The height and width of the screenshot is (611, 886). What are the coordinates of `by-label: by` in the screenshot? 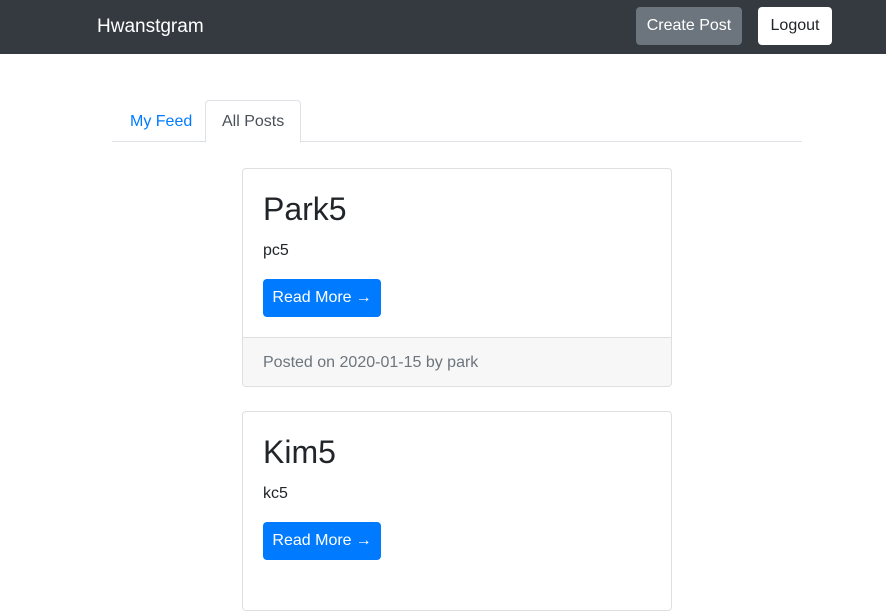 It's located at (434, 362).